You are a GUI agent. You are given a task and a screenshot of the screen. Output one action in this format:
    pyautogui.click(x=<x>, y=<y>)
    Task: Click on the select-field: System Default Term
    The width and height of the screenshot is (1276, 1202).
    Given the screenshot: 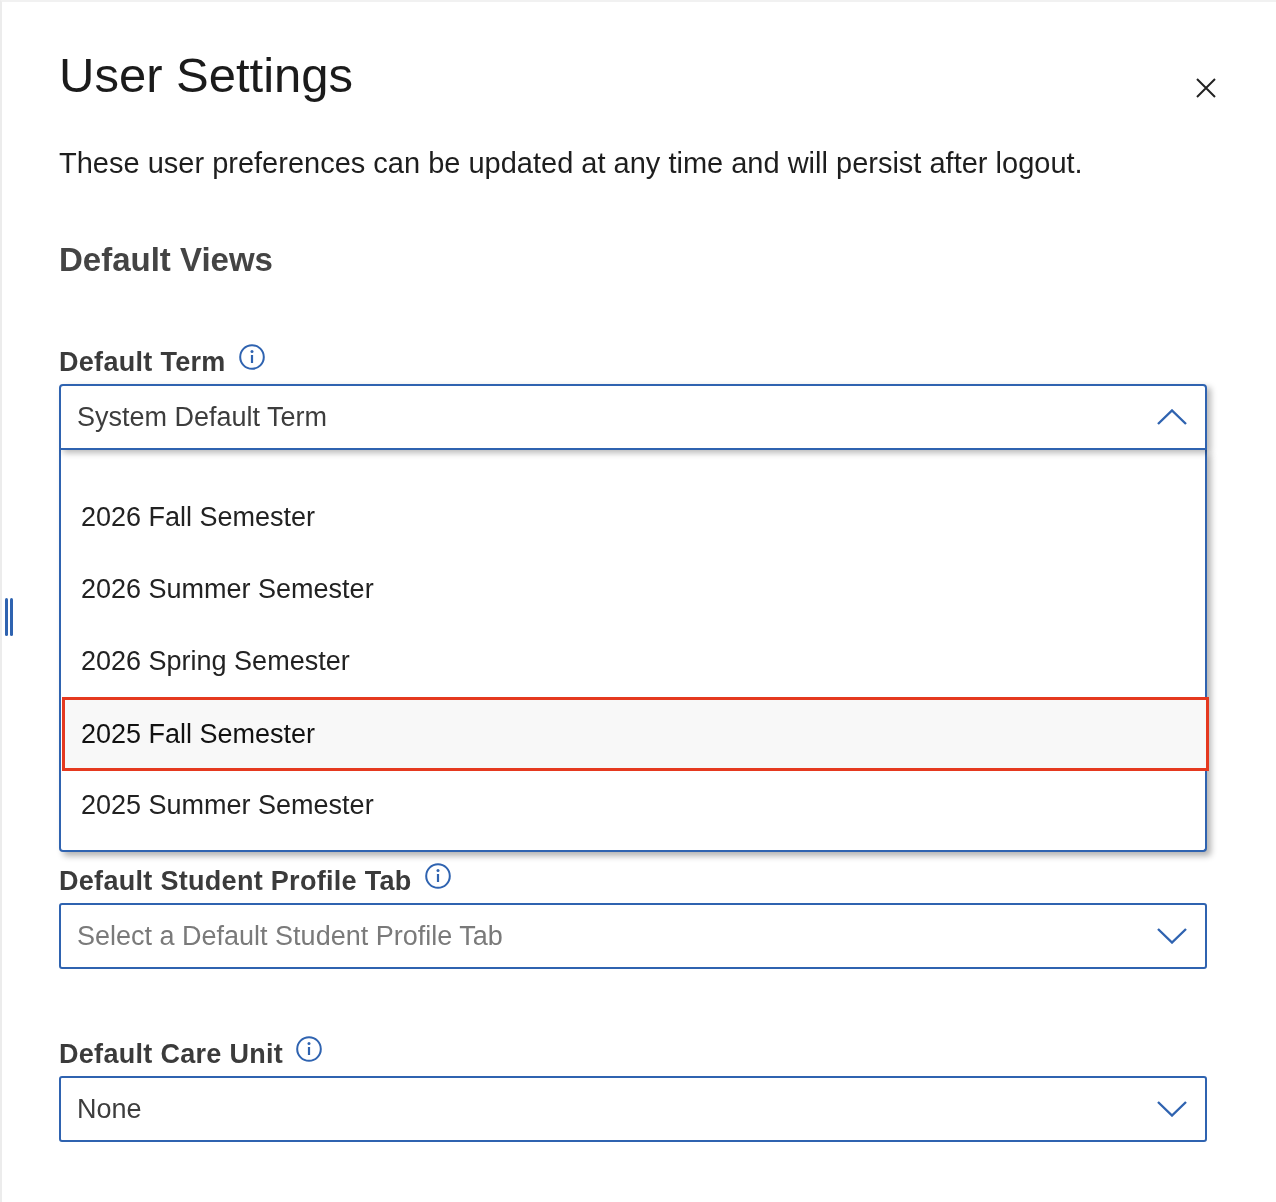 What is the action you would take?
    pyautogui.click(x=633, y=417)
    